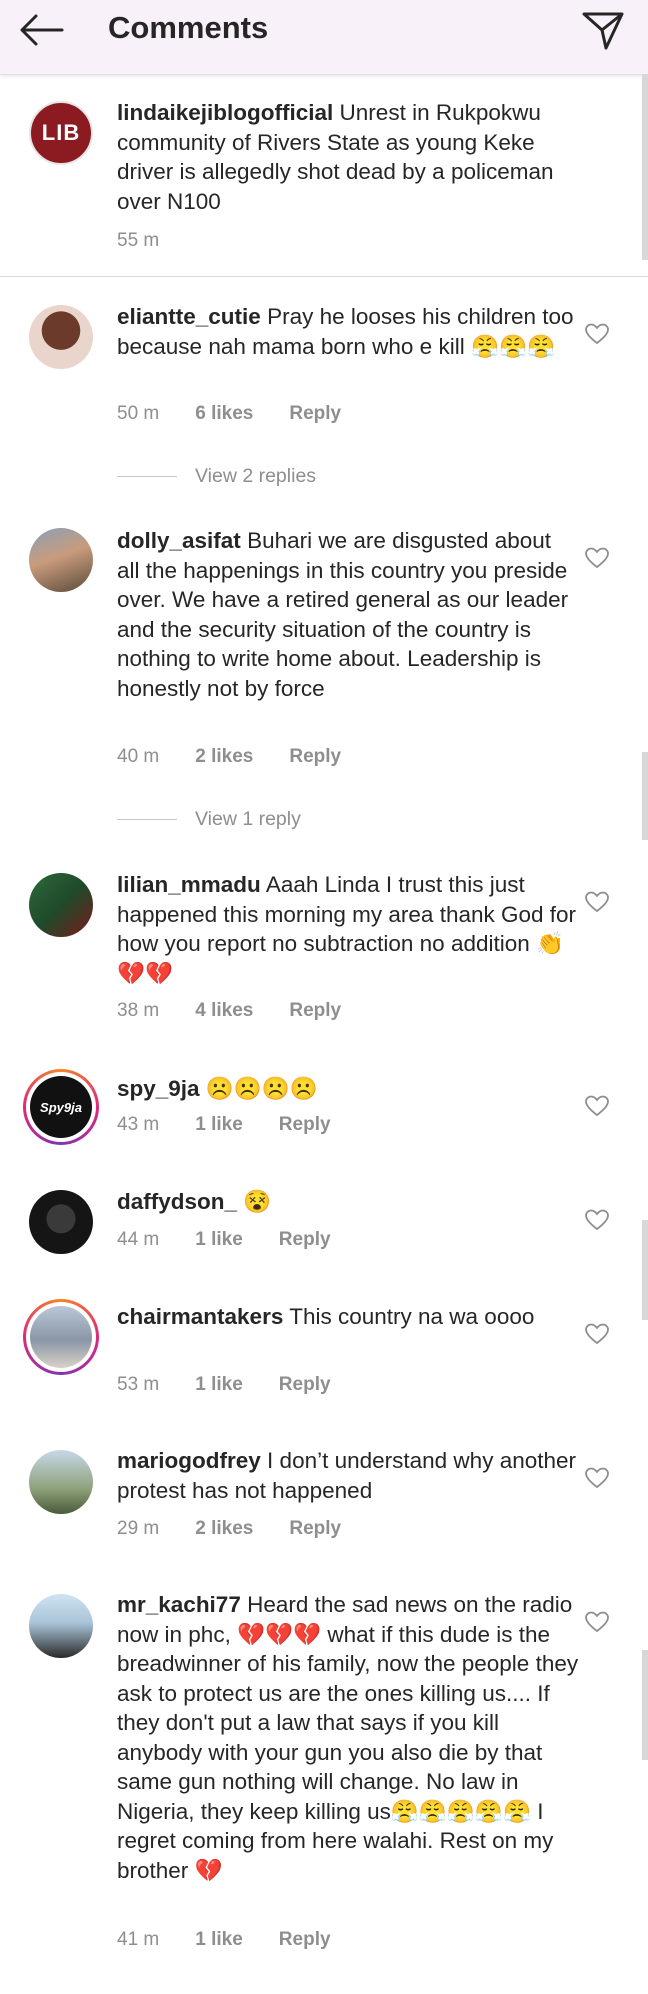 The height and width of the screenshot is (1994, 648). What do you see at coordinates (200, 1316) in the screenshot?
I see `username: chairmantakers` at bounding box center [200, 1316].